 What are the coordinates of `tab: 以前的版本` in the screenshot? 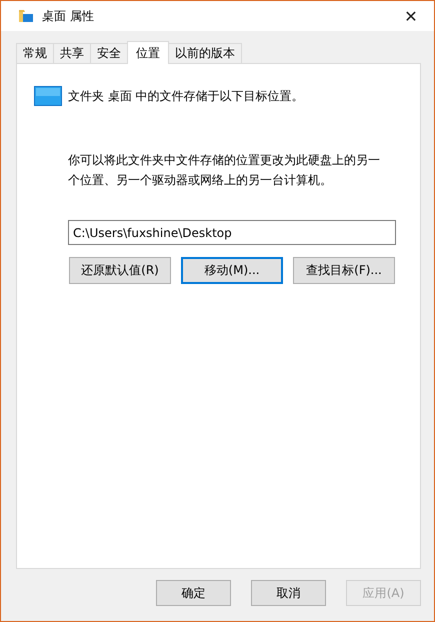 It's located at (205, 53).